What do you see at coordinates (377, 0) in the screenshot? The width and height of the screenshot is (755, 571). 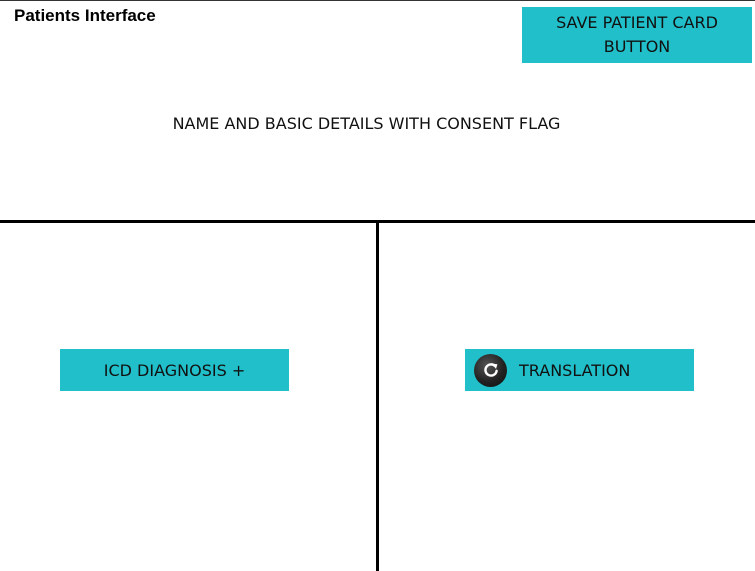 I see `top-border` at bounding box center [377, 0].